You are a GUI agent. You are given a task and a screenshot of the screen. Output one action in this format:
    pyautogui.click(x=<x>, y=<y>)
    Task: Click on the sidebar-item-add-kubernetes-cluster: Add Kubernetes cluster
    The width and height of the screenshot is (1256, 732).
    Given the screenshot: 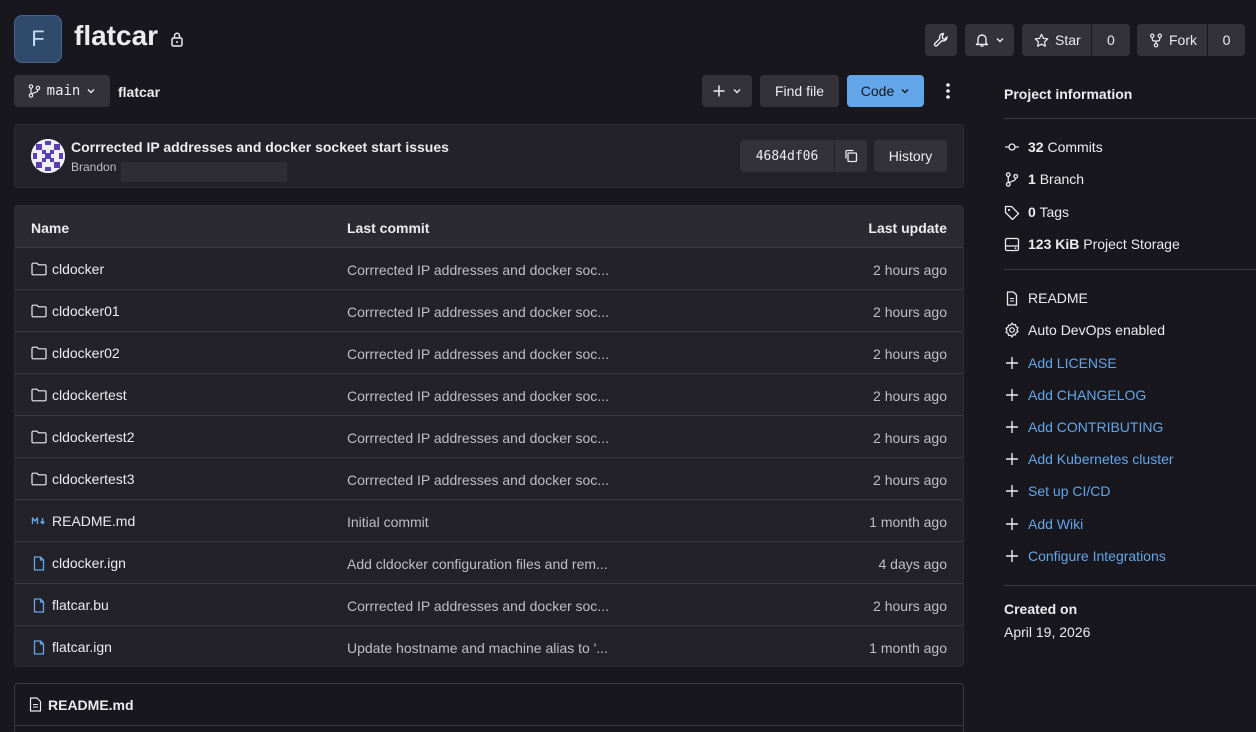 What is the action you would take?
    pyautogui.click(x=1089, y=459)
    